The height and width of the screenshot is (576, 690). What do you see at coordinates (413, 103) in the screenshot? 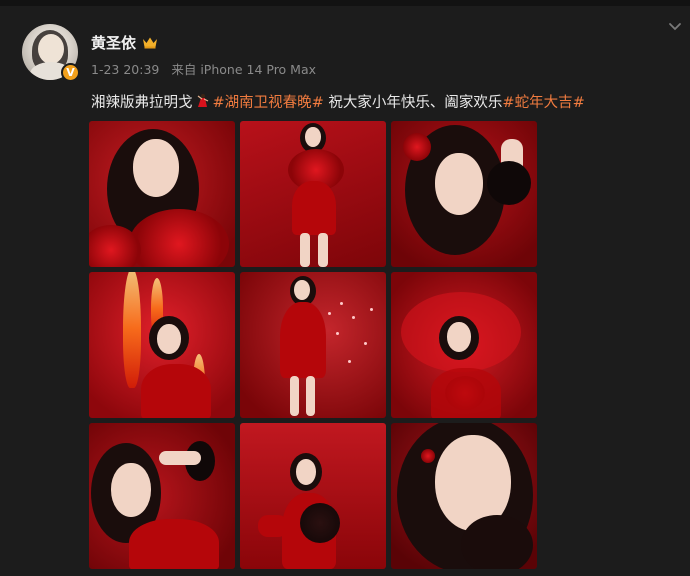
I see `post-text-greeting: 祝大家小年快乐、阖家欢乐` at bounding box center [413, 103].